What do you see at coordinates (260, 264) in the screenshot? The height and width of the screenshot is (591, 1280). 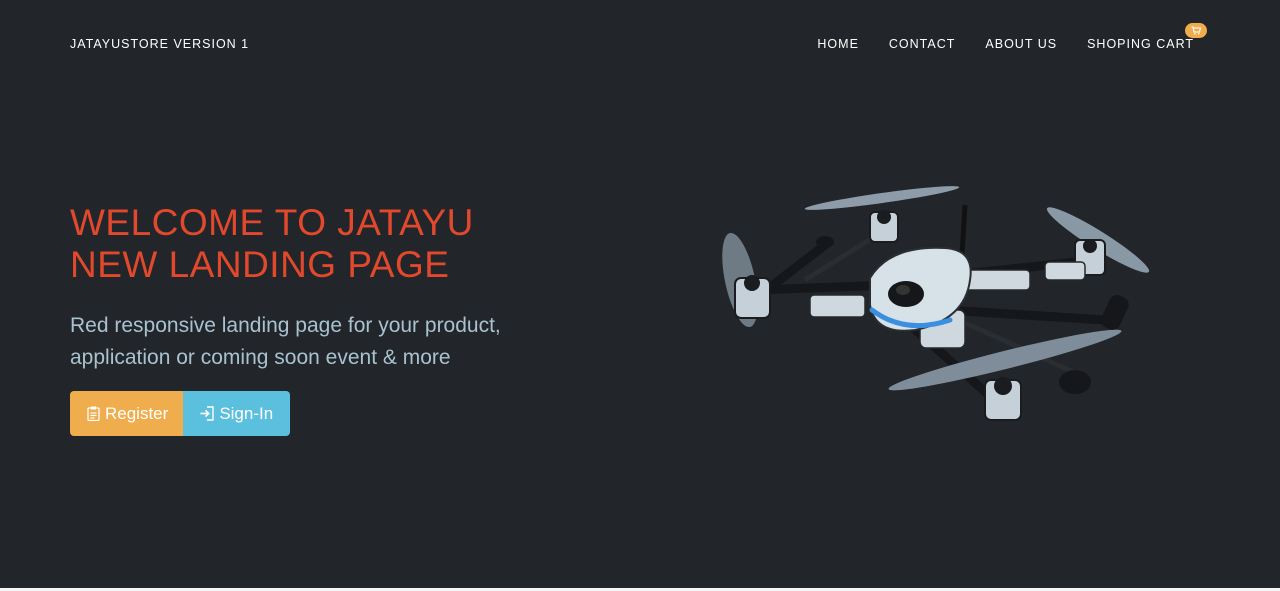 I see `hero-title-line2: NEW LANDING PAGE` at bounding box center [260, 264].